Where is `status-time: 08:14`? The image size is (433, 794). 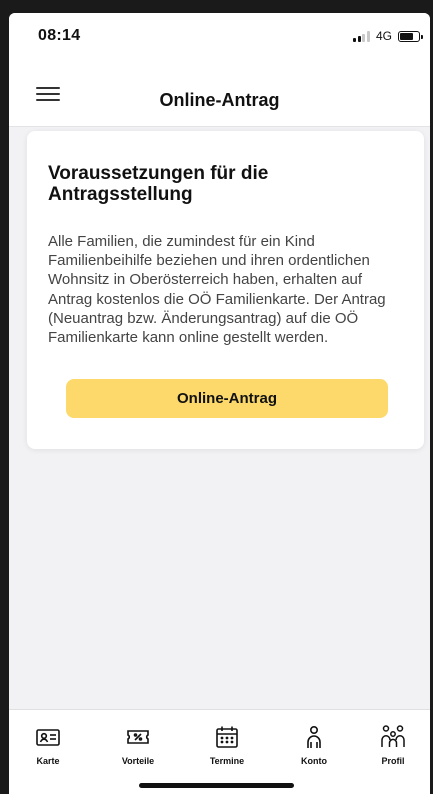 status-time: 08:14 is located at coordinates (59, 35).